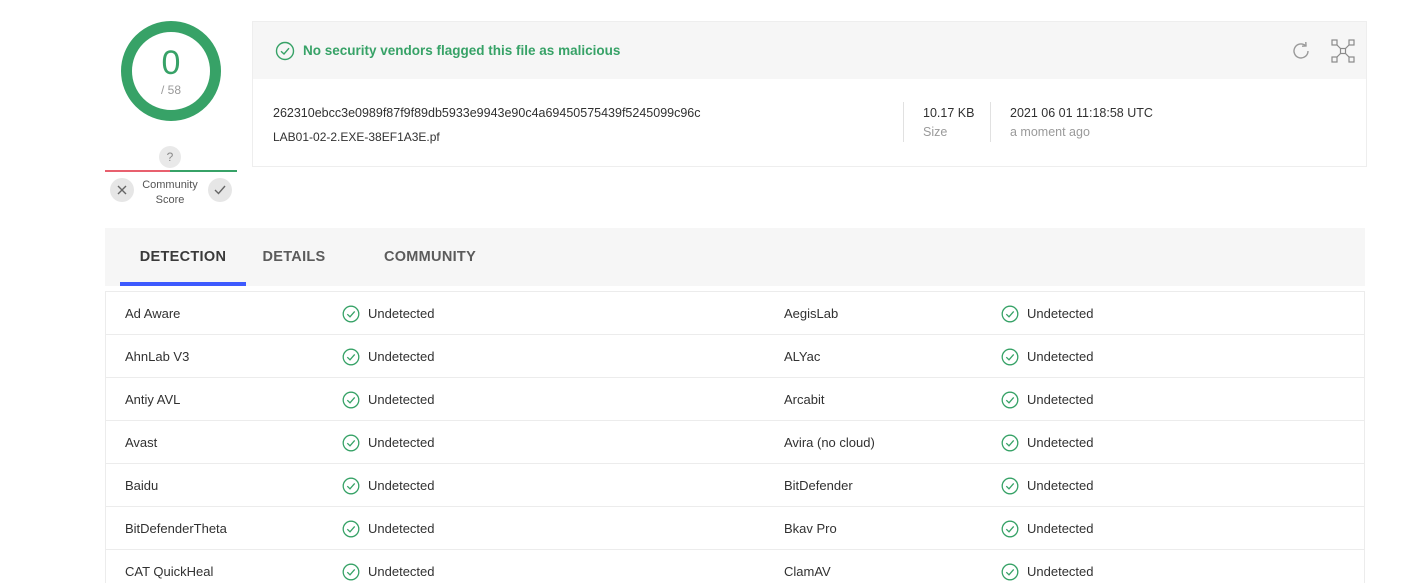 The image size is (1428, 583). I want to click on close-icon, so click(122, 190).